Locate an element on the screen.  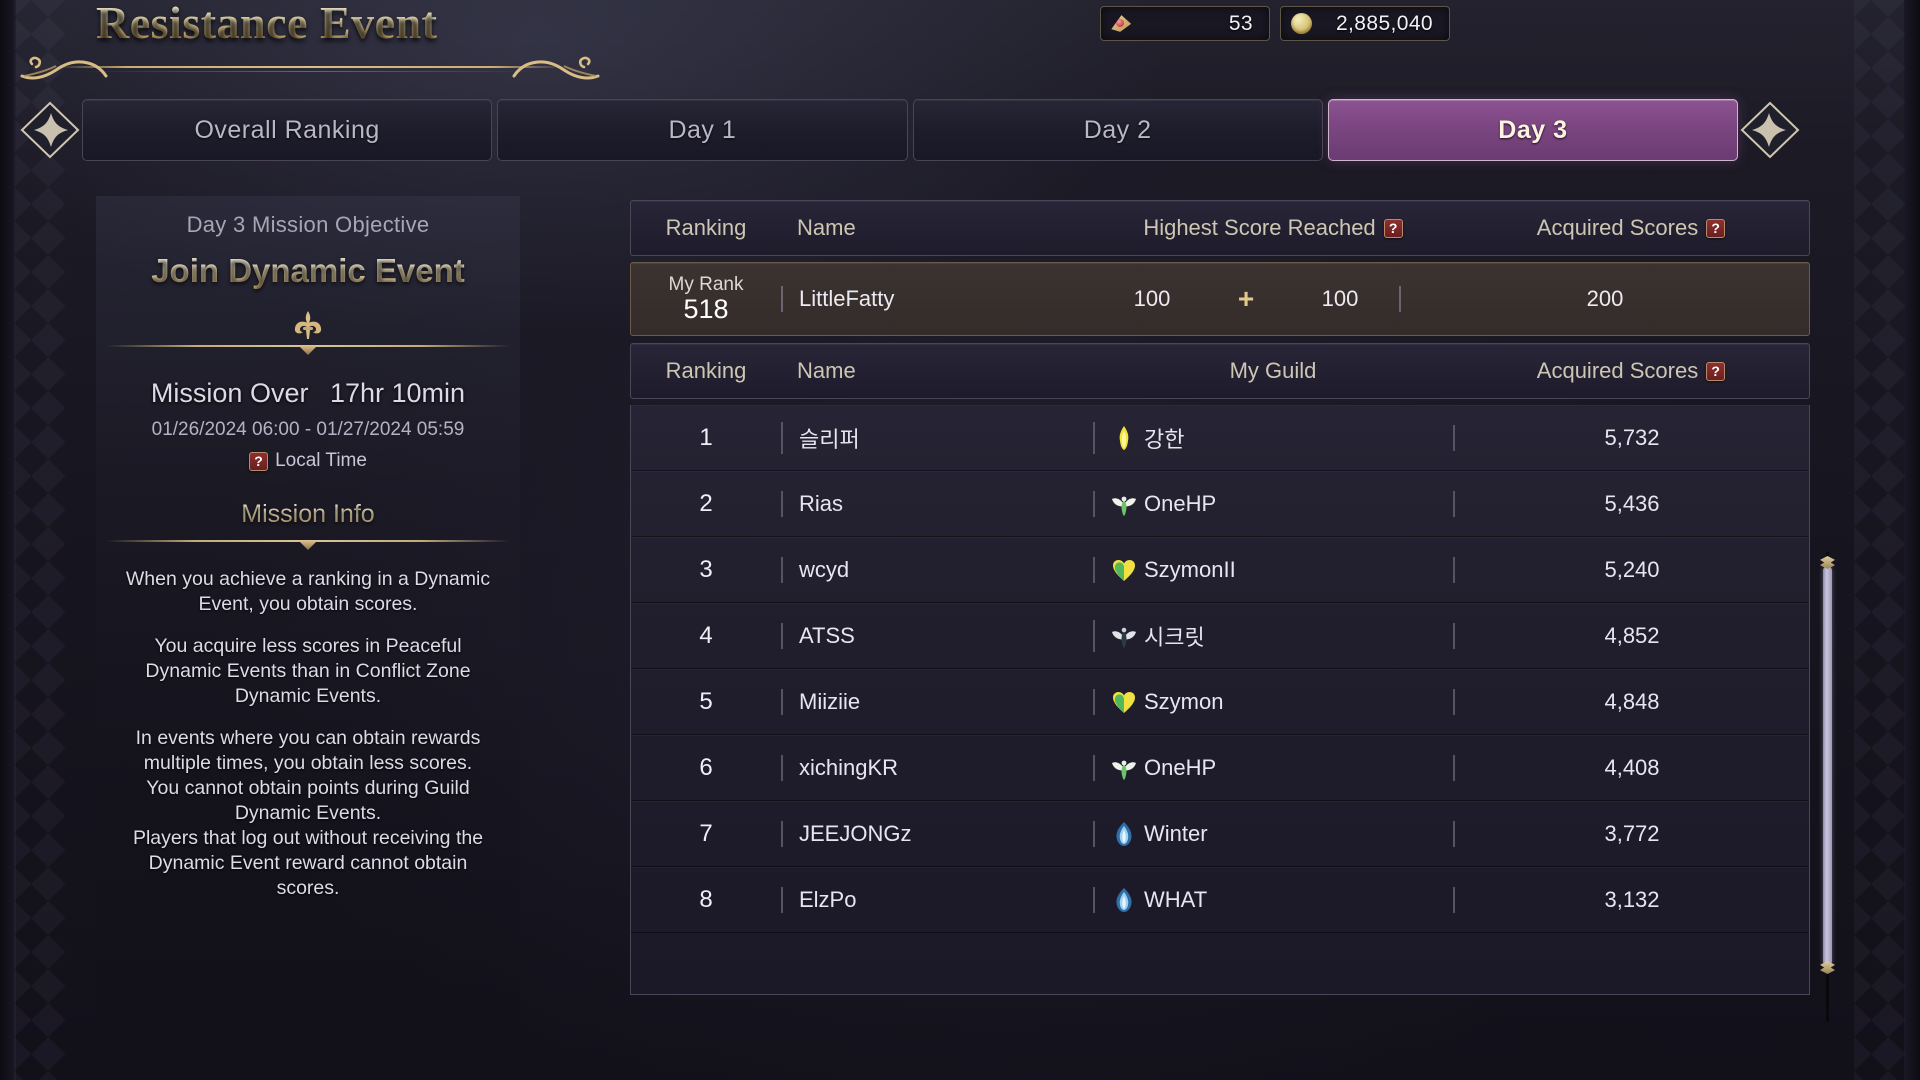
local-time-label: Local Time is located at coordinates (321, 460).